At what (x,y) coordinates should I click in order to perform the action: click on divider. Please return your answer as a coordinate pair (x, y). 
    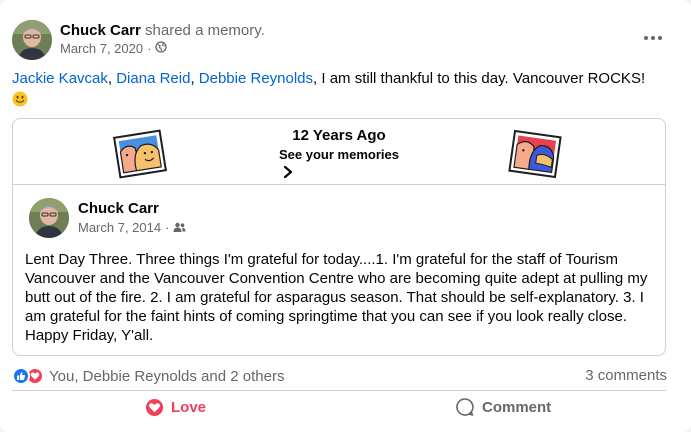
    Looking at the image, I should click on (339, 390).